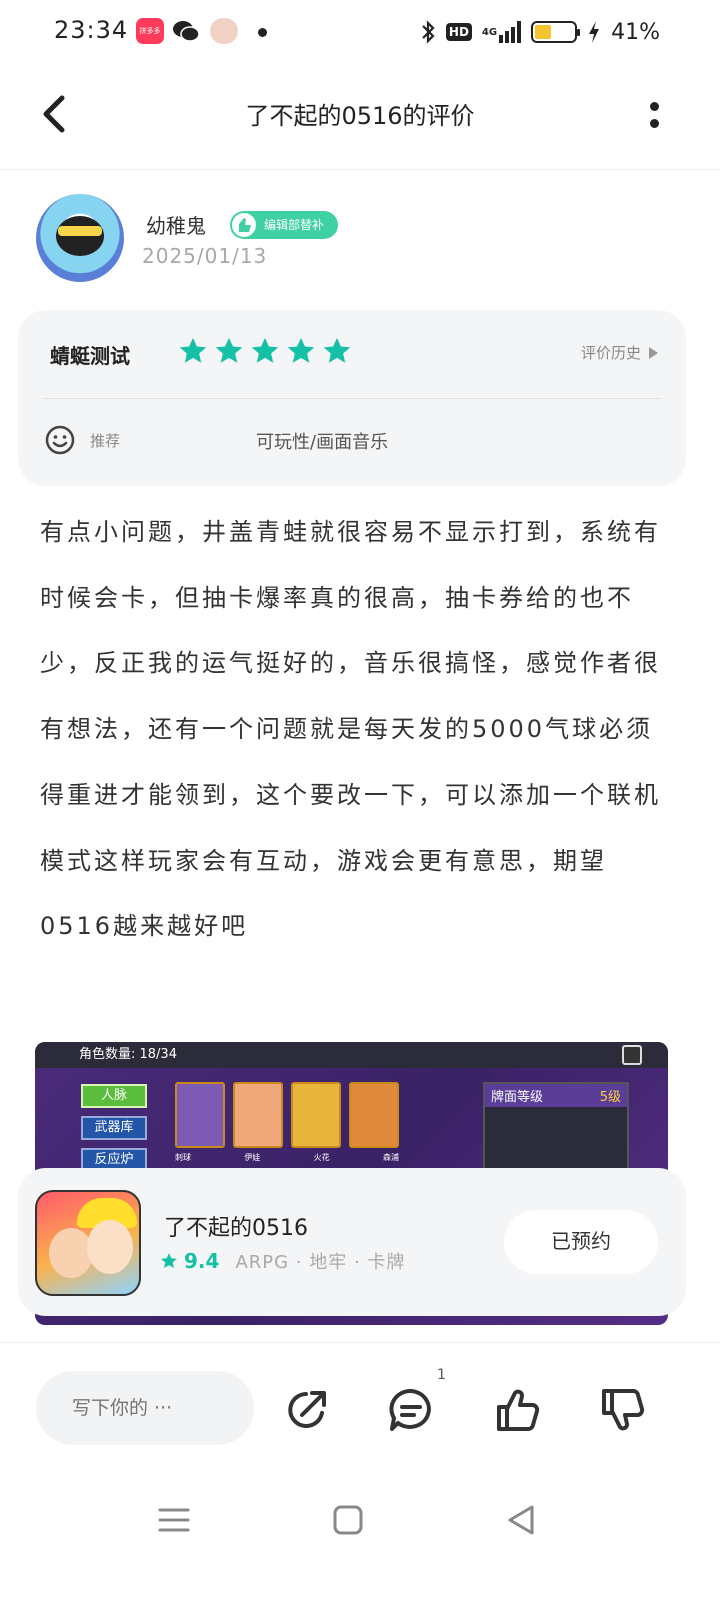 The image size is (720, 1605). What do you see at coordinates (441, 1375) in the screenshot?
I see `comment-count: 1` at bounding box center [441, 1375].